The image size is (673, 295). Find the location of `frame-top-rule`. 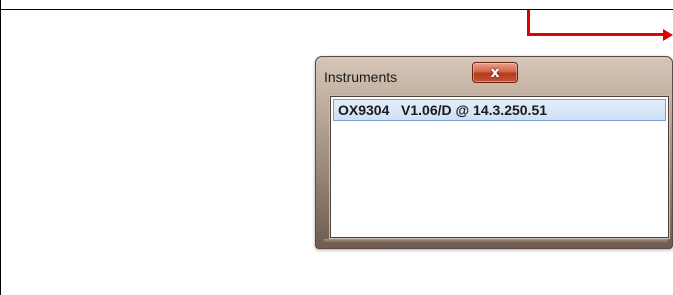

frame-top-rule is located at coordinates (336, 9).